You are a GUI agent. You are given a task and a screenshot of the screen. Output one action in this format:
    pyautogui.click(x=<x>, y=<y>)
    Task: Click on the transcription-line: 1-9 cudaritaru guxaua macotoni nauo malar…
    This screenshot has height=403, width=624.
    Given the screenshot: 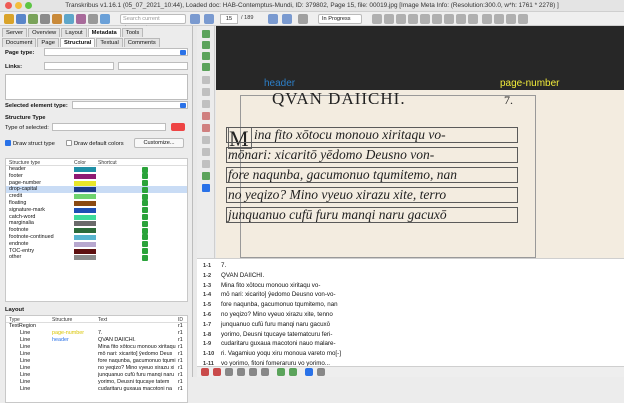 What is the action you would take?
    pyautogui.click(x=269, y=343)
    